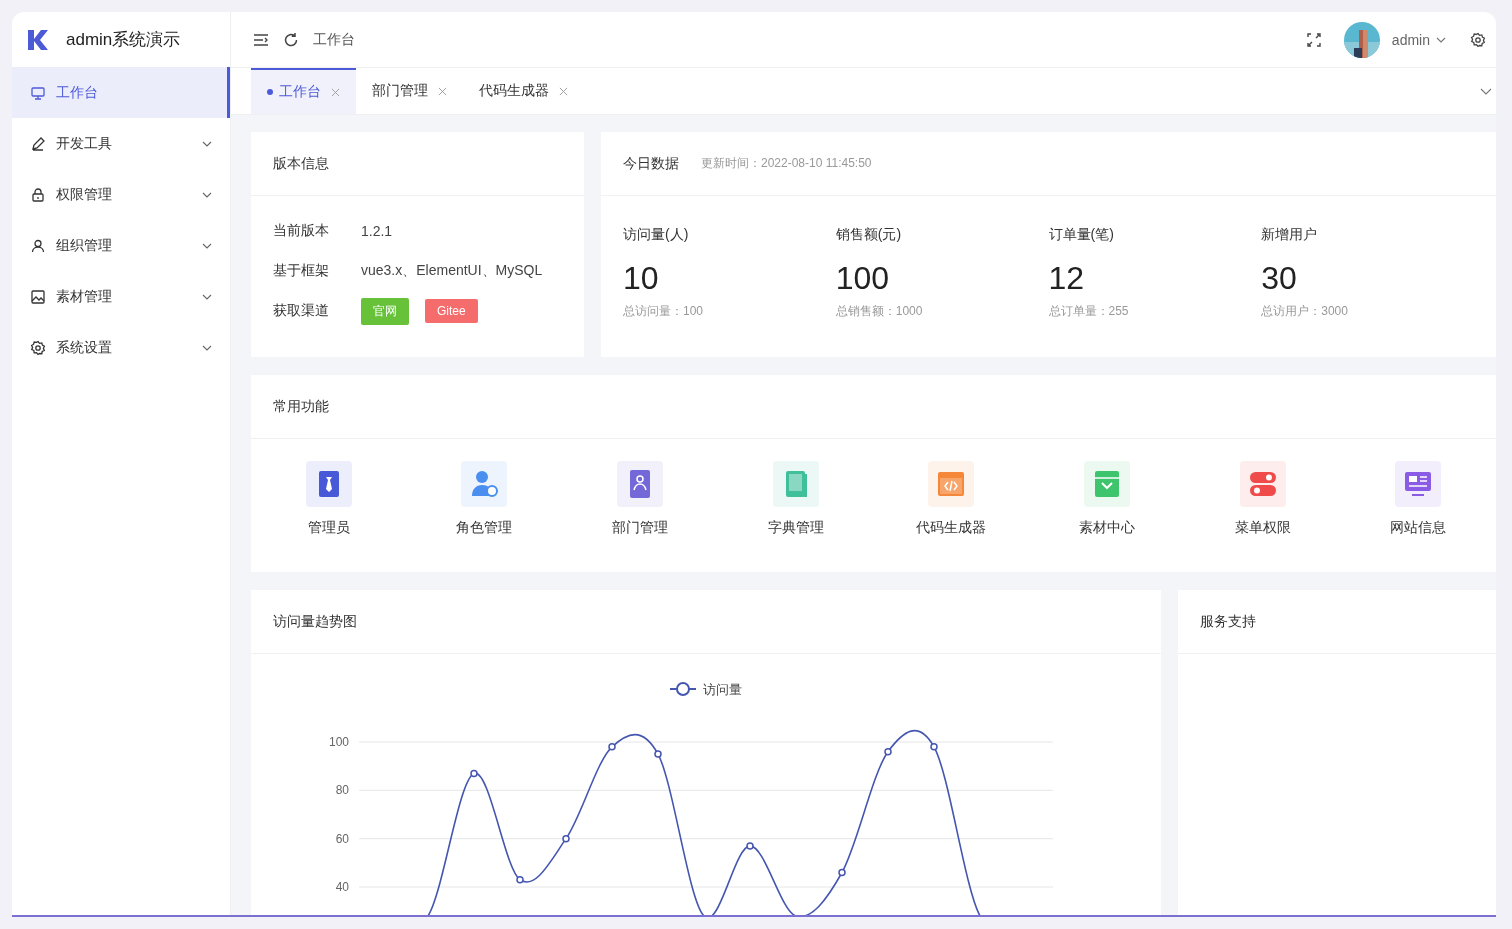 The image size is (1512, 929). What do you see at coordinates (301, 406) in the screenshot?
I see `card-title: 常用功能` at bounding box center [301, 406].